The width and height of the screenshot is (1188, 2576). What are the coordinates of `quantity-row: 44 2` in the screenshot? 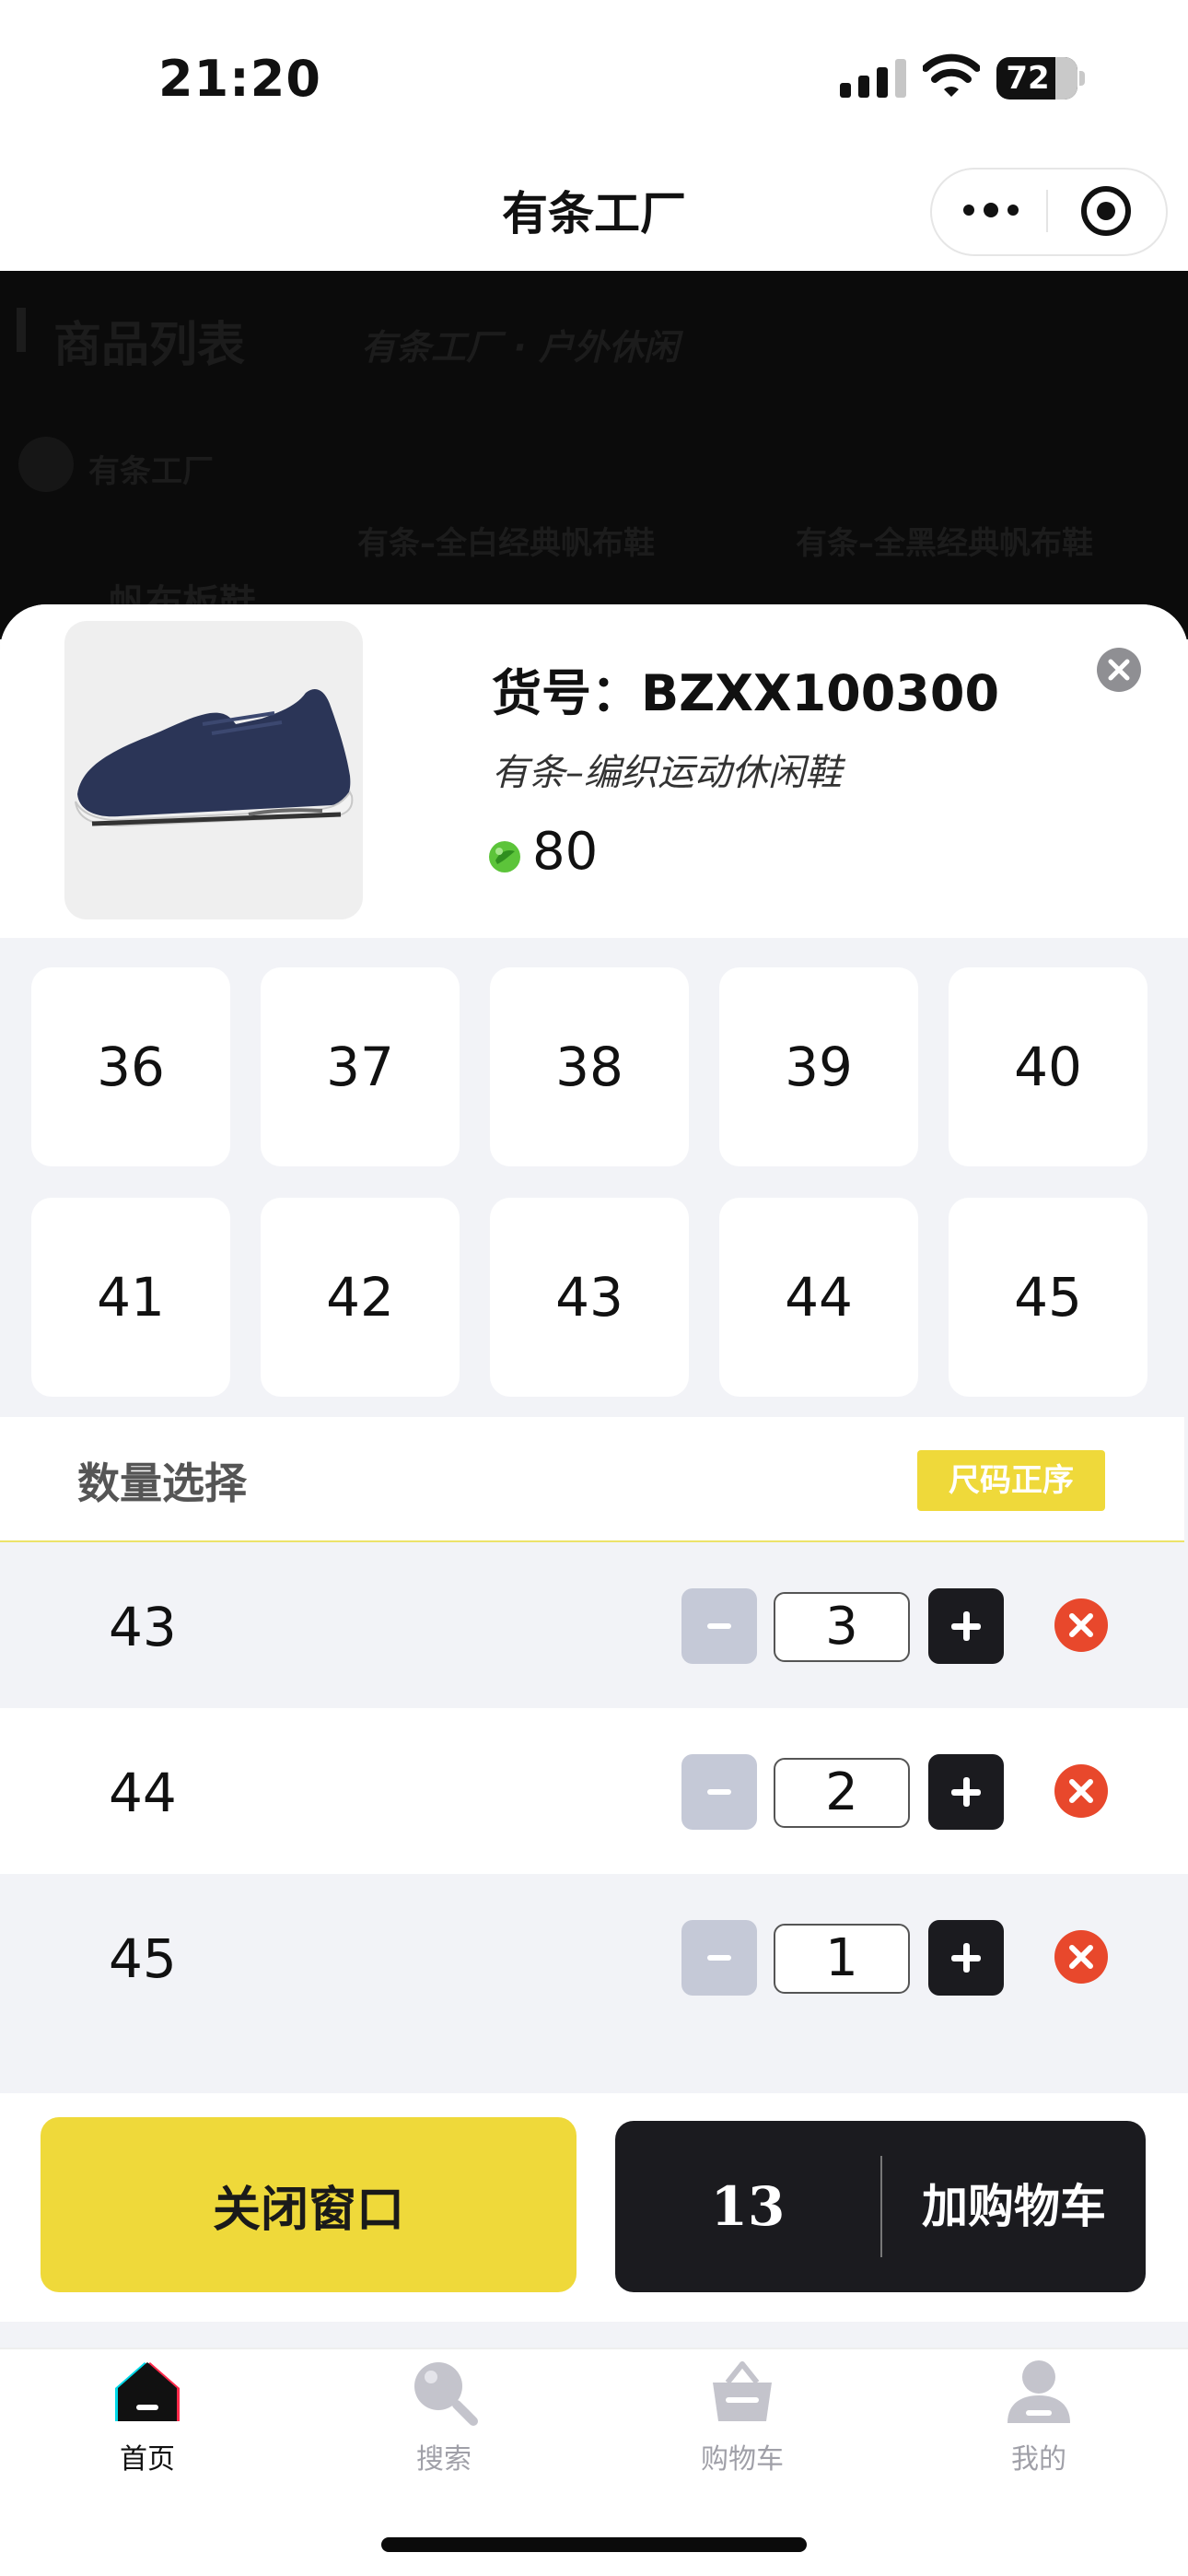 It's located at (594, 1791).